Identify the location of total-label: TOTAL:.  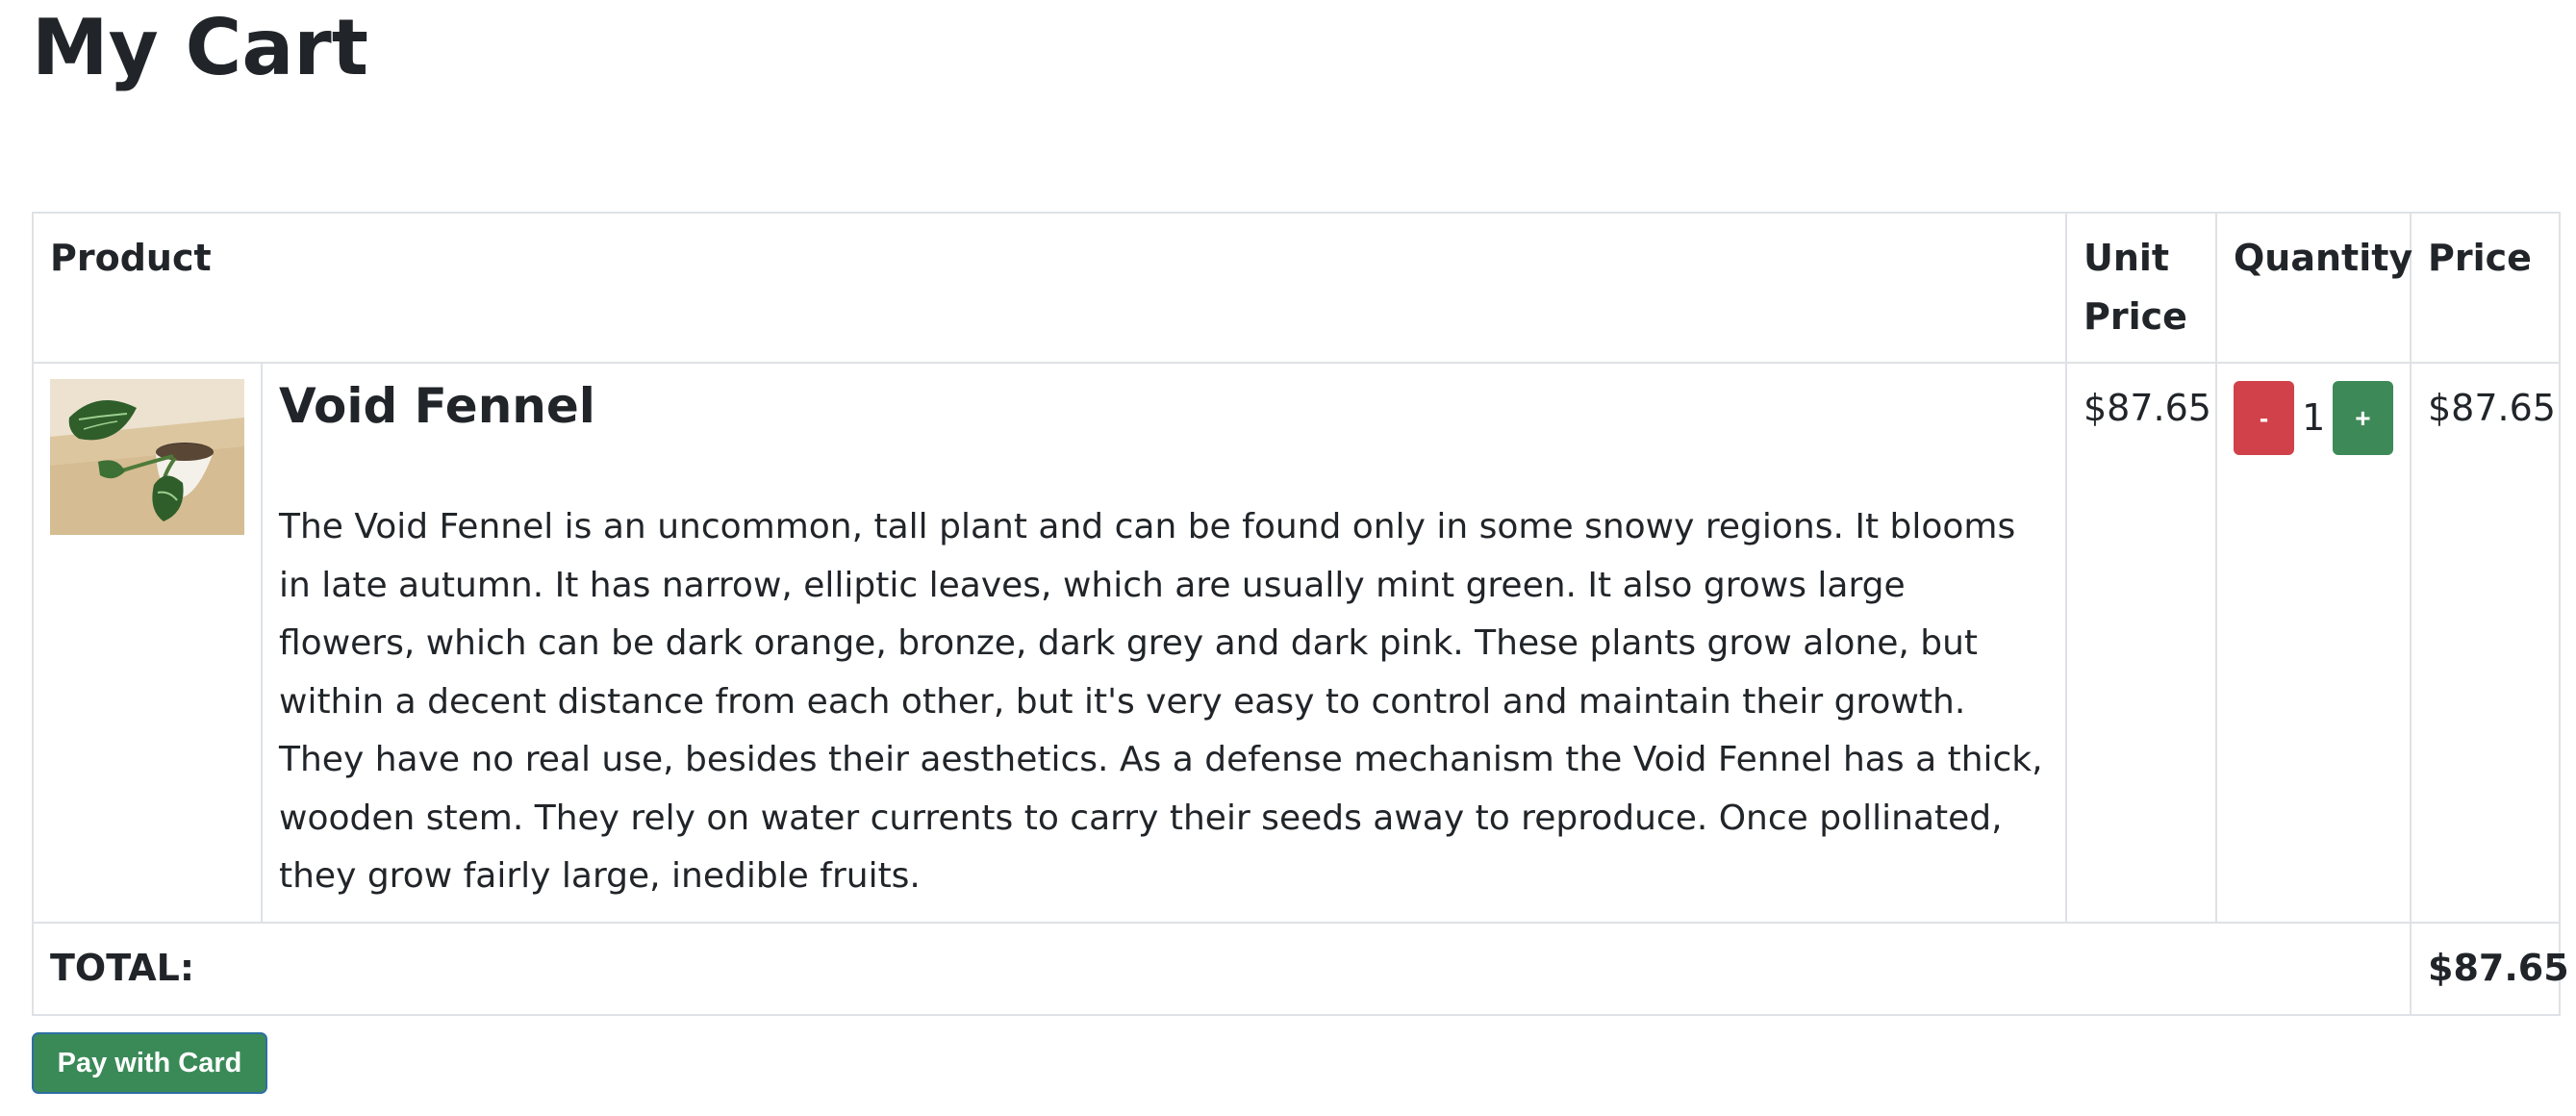
(1222, 968).